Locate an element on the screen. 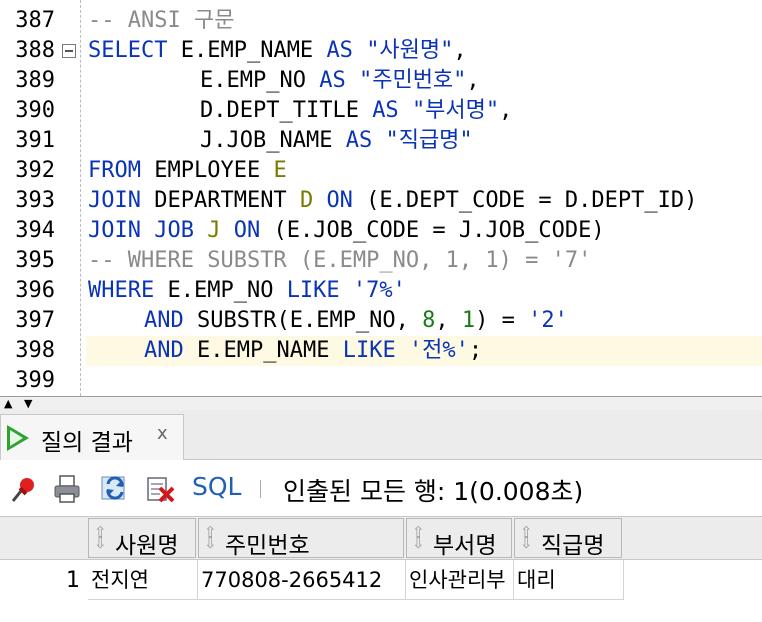 The width and height of the screenshot is (762, 622). sql-comment: -- WHERE SUBSTR (E.EMP_NO, 1, 1) = '7' is located at coordinates (340, 260).